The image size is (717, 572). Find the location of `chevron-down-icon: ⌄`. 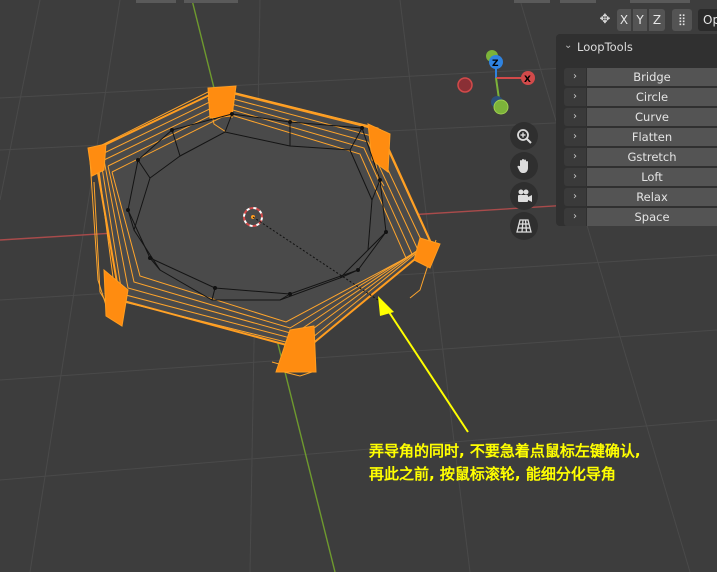

chevron-down-icon: ⌄ is located at coordinates (568, 45).